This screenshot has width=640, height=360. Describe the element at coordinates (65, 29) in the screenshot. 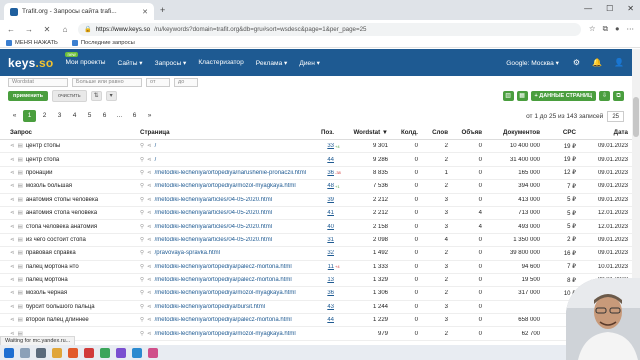

I see `home-icon: ⌂` at that location.